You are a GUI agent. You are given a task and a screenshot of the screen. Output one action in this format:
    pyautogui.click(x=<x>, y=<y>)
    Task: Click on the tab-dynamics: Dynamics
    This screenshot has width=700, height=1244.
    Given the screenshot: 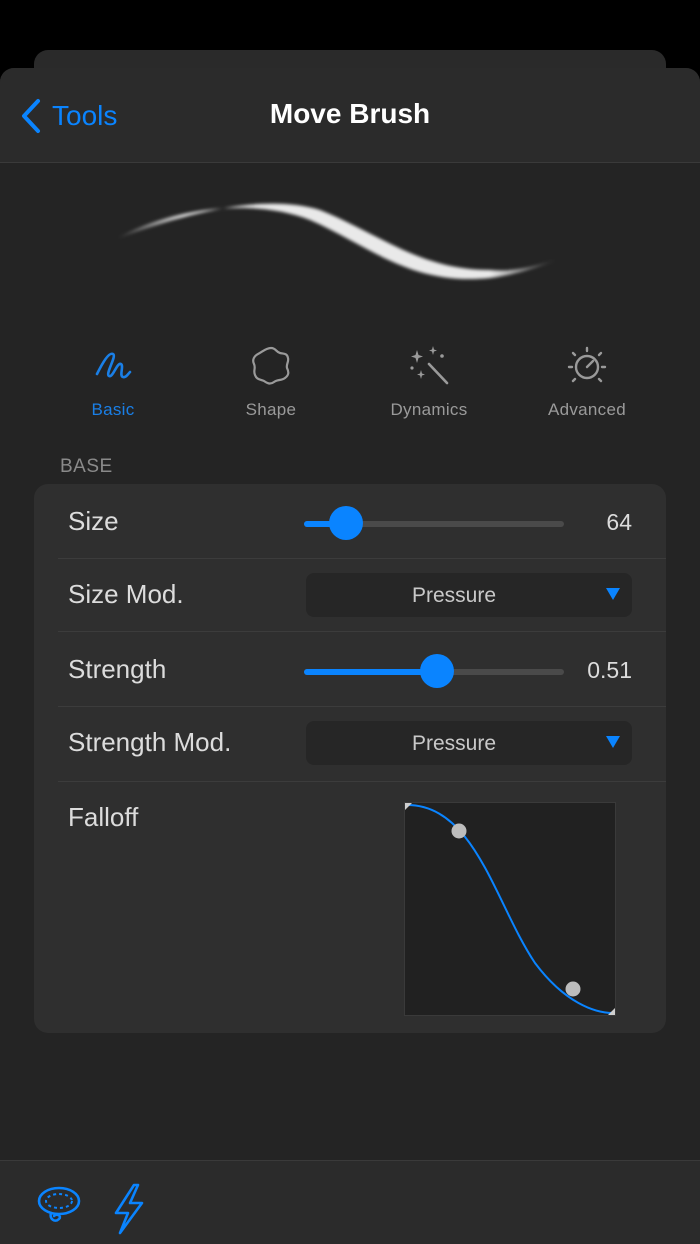 What is the action you would take?
    pyautogui.click(x=429, y=383)
    